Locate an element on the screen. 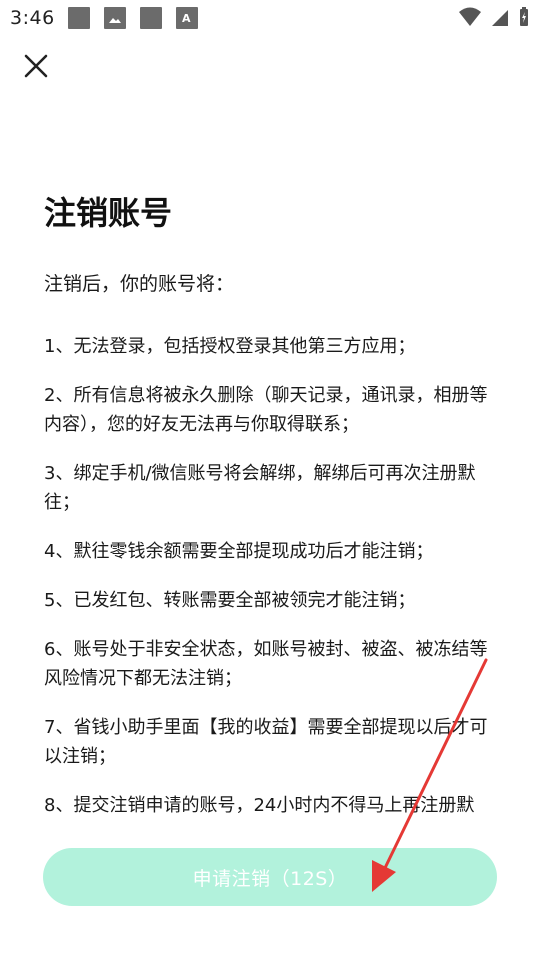 This screenshot has width=540, height=960. battery-icon is located at coordinates (524, 16).